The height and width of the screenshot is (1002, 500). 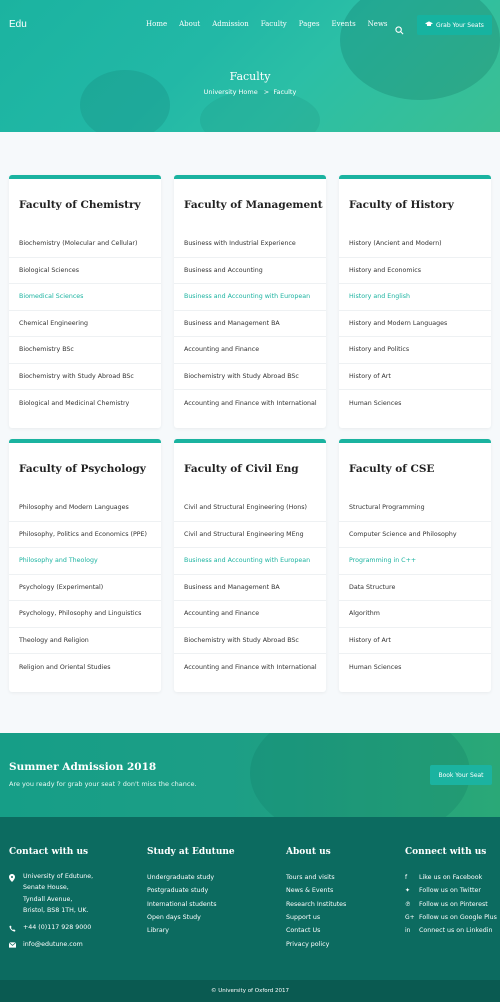 I want to click on course-link: Biological and Medicinal Chemistry, so click(x=85, y=403).